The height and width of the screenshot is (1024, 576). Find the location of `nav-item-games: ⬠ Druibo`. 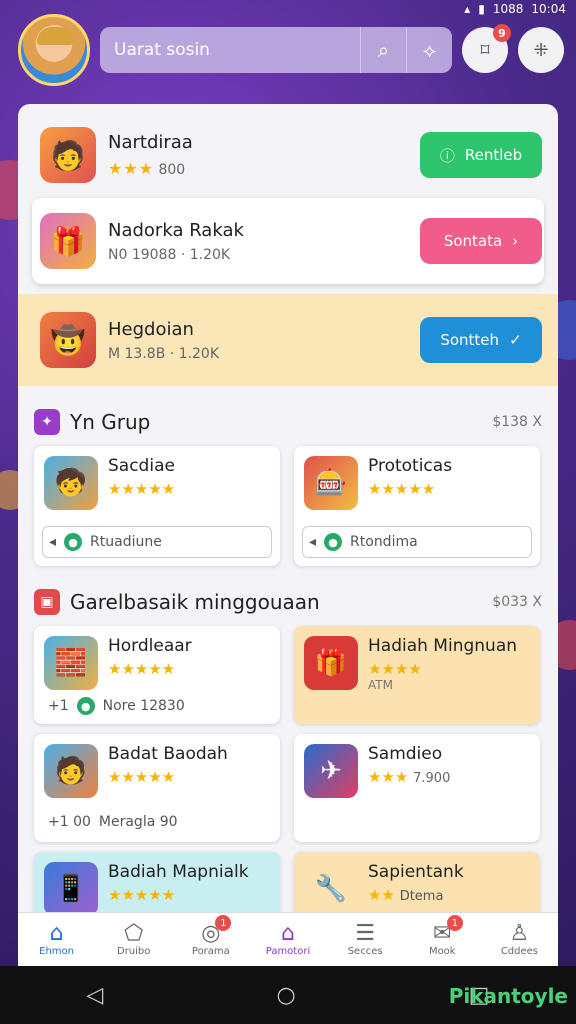

nav-item-games: ⬠ Druibo is located at coordinates (133, 939).